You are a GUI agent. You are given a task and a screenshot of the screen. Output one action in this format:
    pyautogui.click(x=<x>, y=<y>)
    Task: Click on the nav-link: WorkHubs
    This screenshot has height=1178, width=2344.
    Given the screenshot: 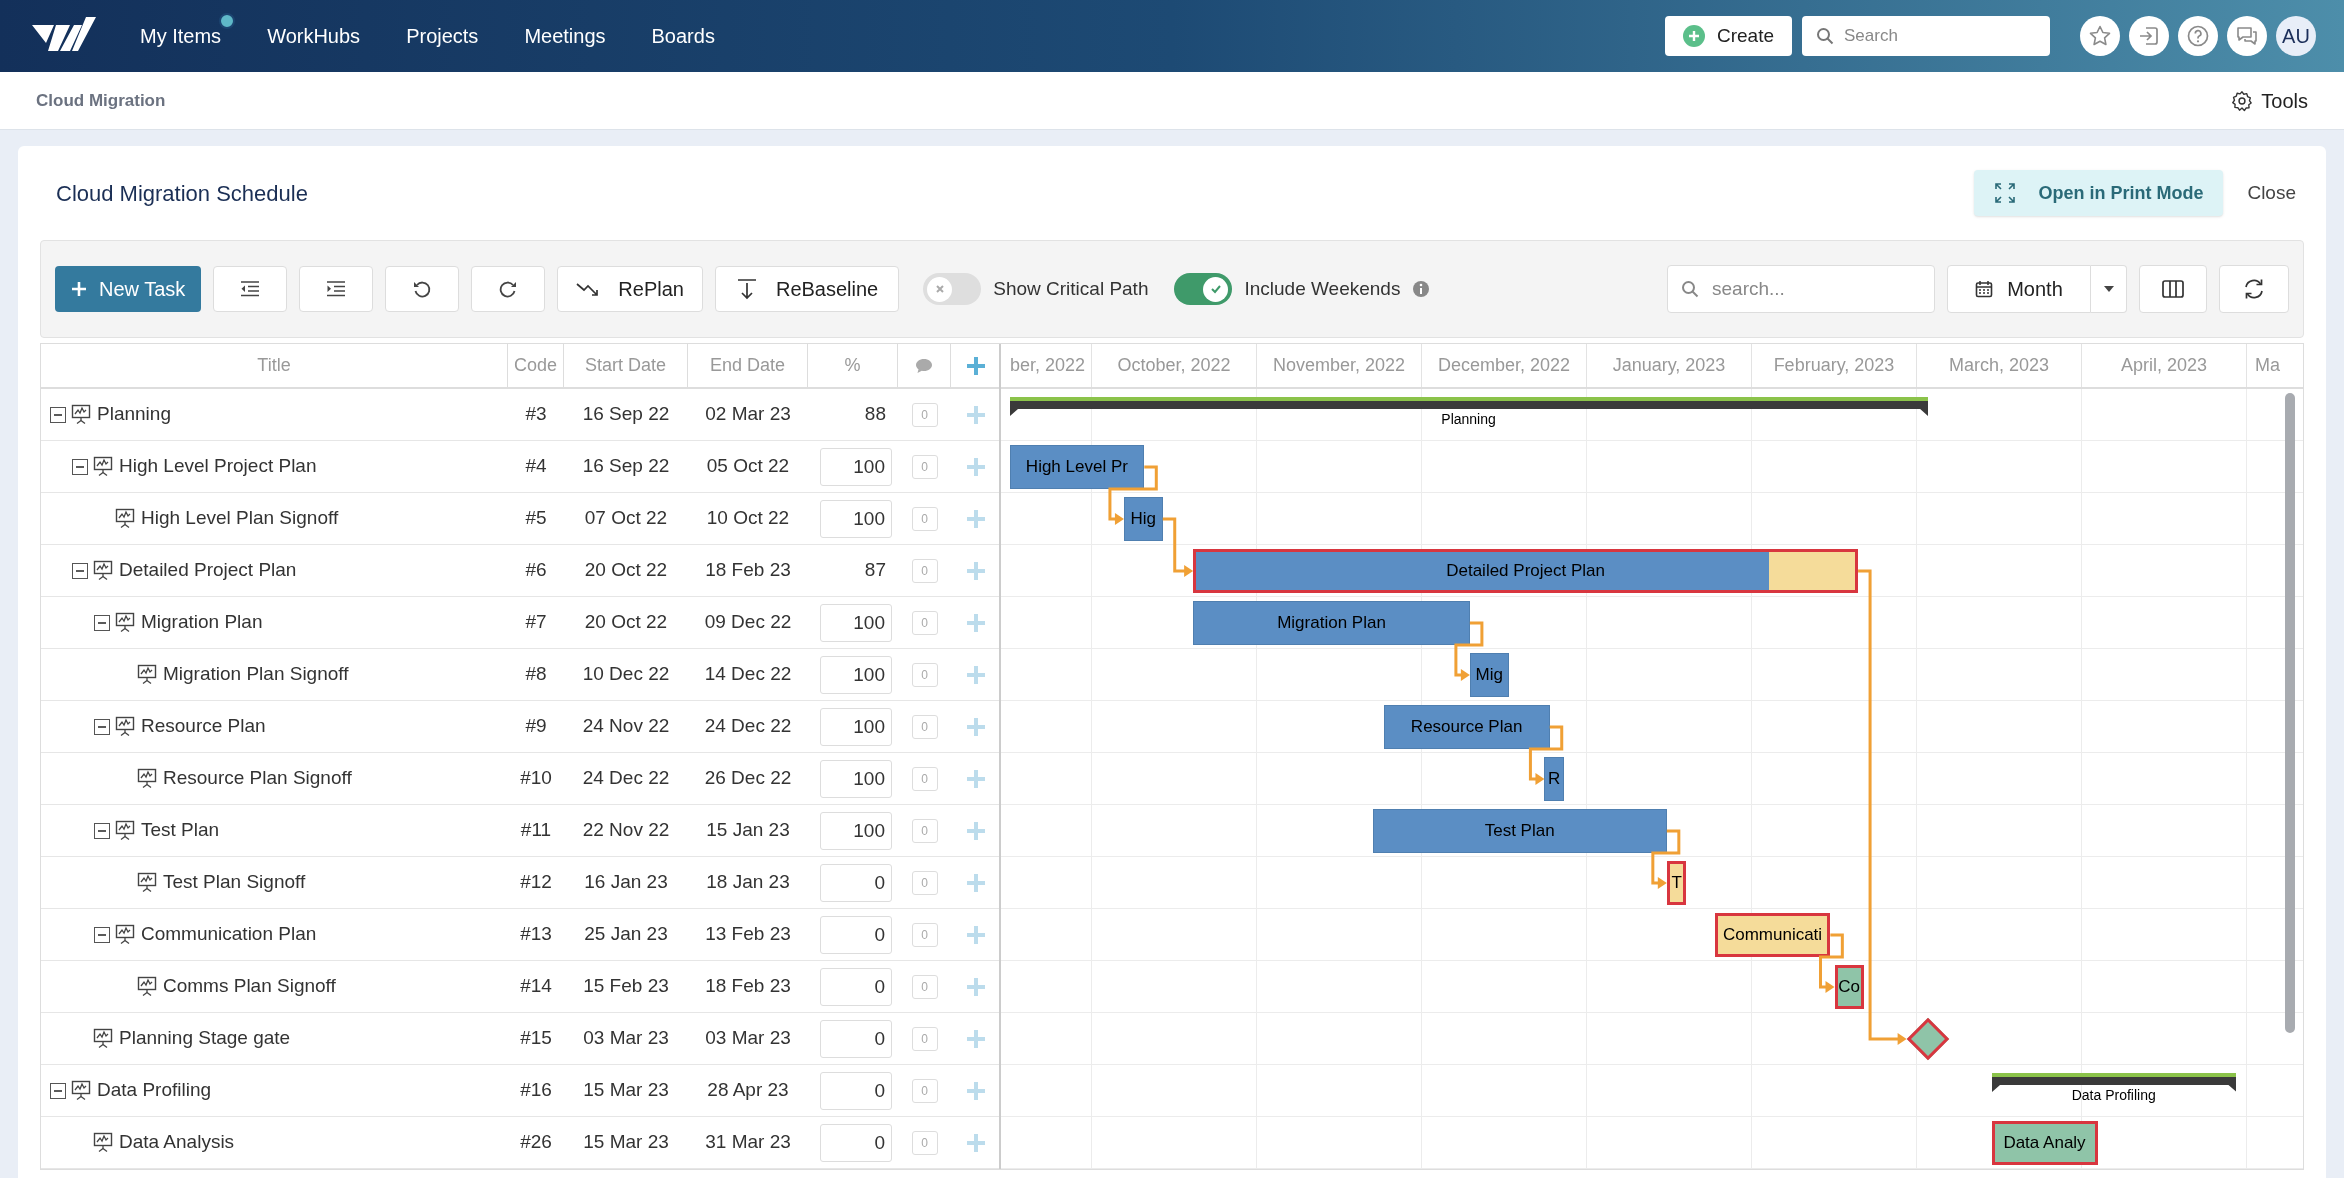 What is the action you would take?
    pyautogui.click(x=314, y=36)
    